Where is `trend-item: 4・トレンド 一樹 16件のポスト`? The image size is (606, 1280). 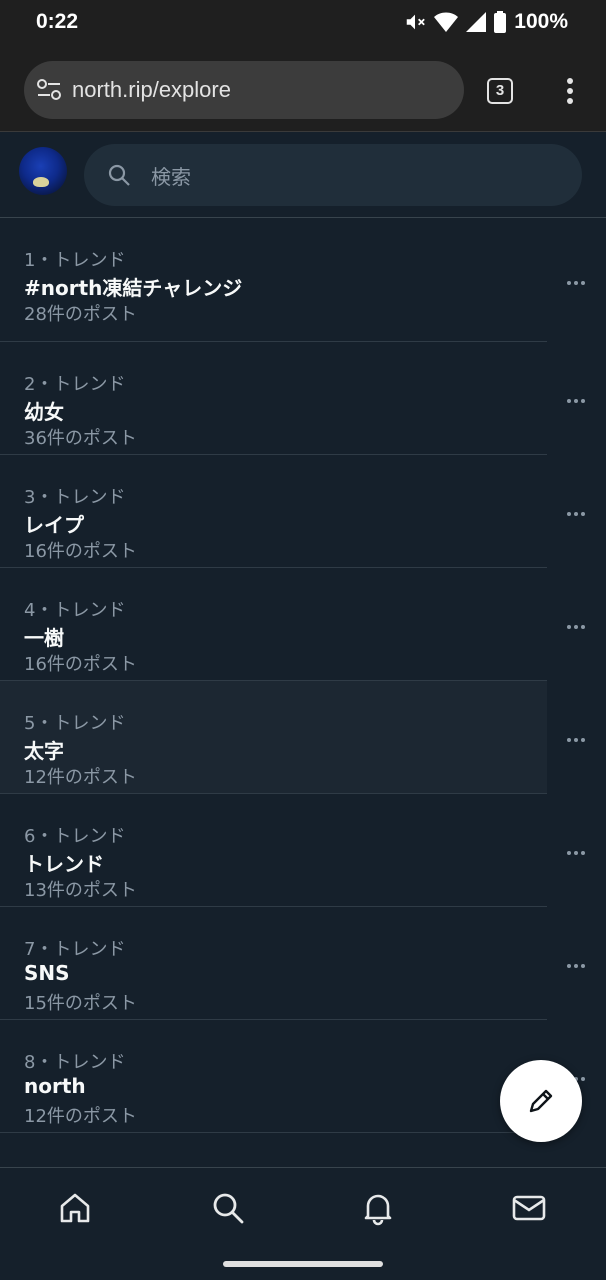 trend-item: 4・トレンド 一樹 16件のポスト is located at coordinates (292, 624).